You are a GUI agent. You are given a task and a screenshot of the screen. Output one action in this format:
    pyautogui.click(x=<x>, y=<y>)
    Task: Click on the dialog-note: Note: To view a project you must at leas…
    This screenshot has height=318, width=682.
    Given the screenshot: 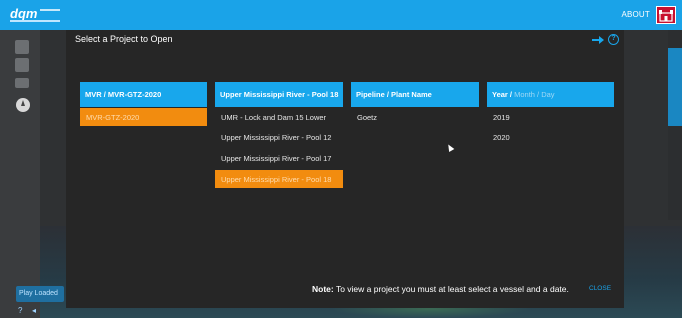 What is the action you would take?
    pyautogui.click(x=440, y=289)
    